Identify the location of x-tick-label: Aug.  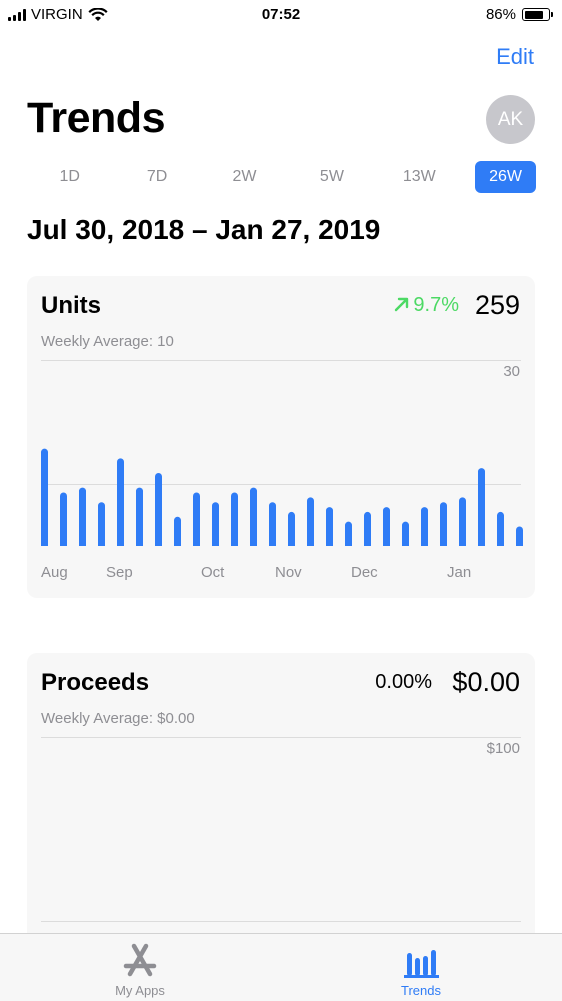
(54, 572).